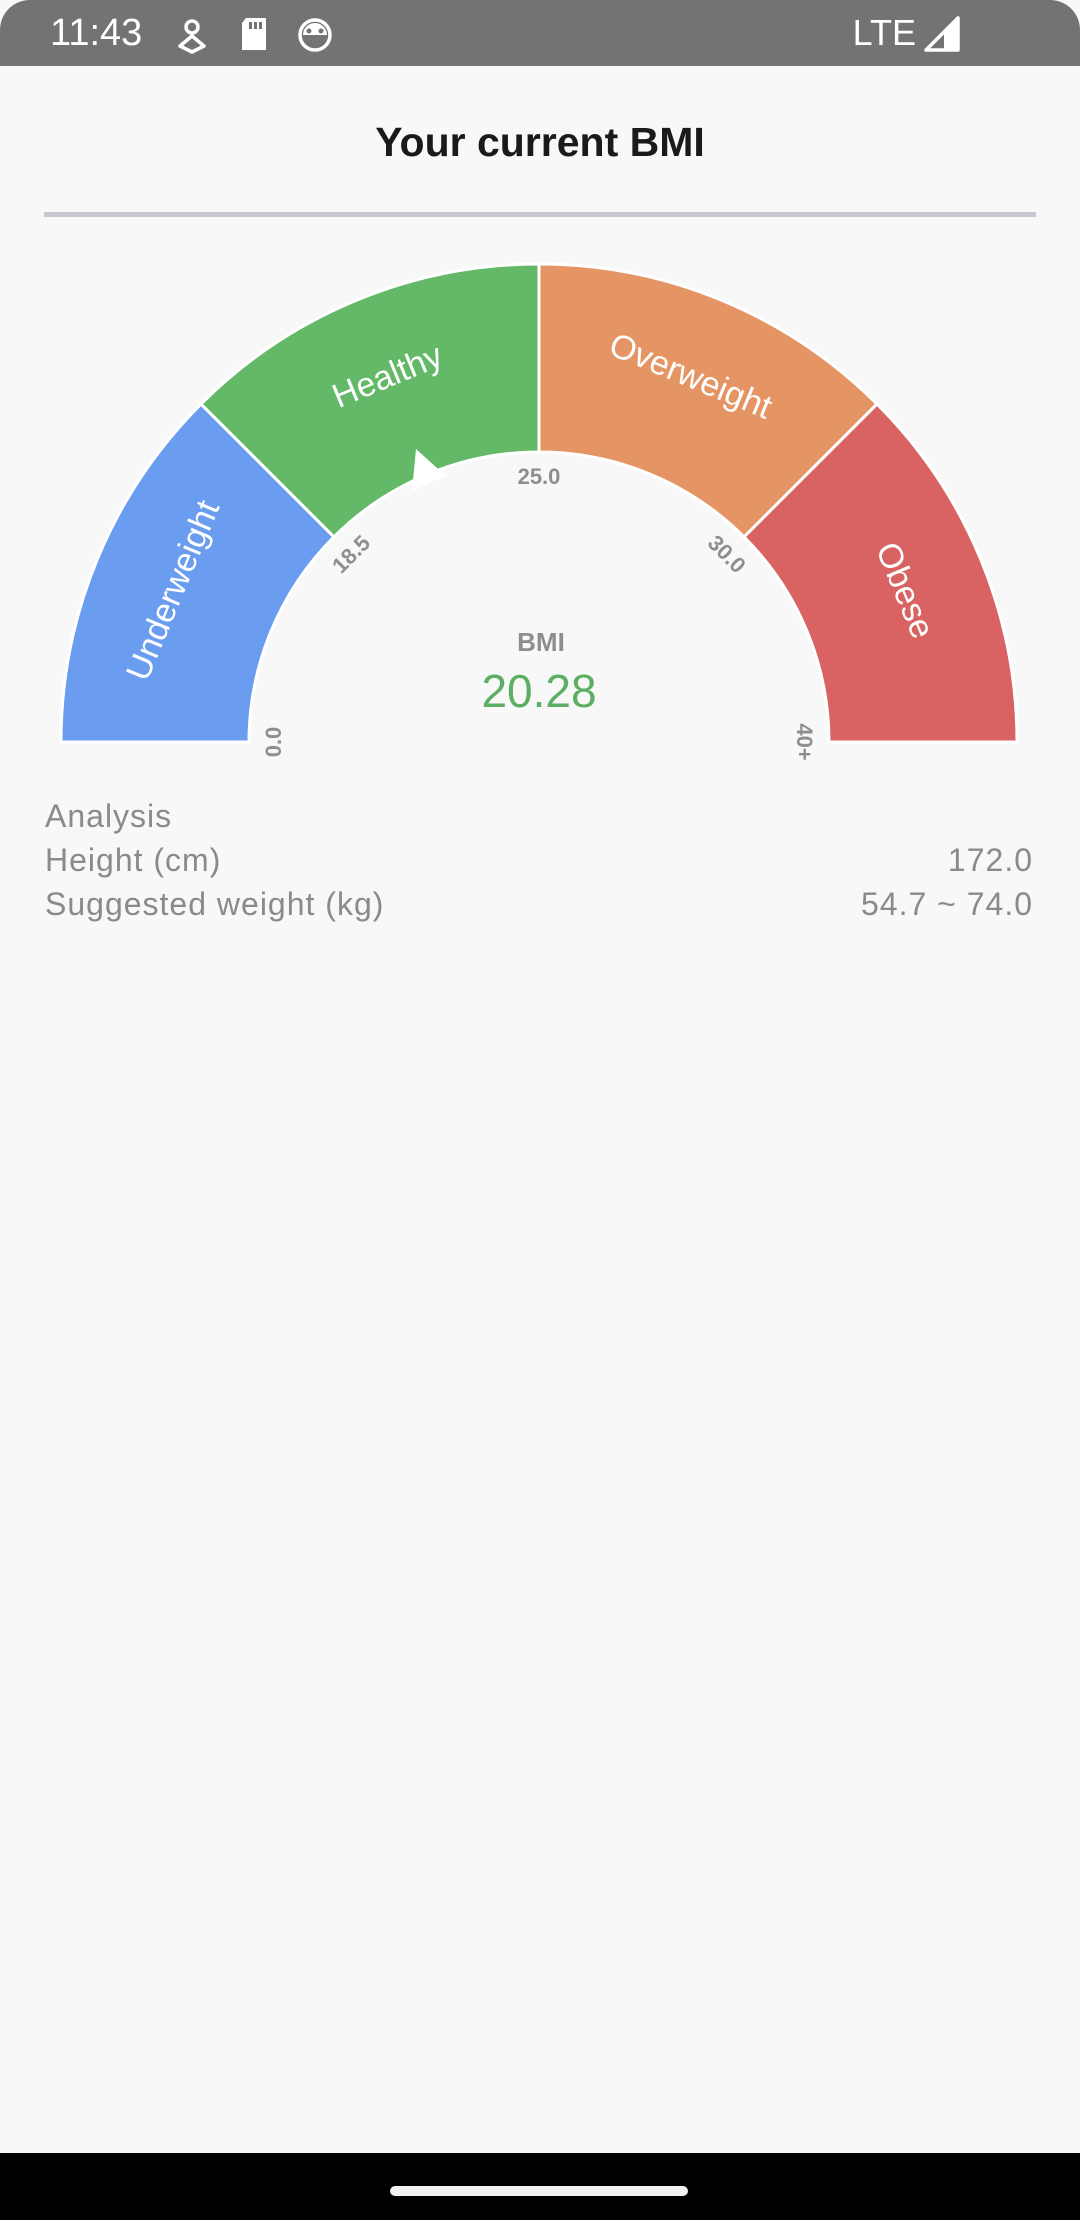 This screenshot has width=1080, height=2220. Describe the element at coordinates (273, 742) in the screenshot. I see `gauge-tick-0: 0.0` at that location.